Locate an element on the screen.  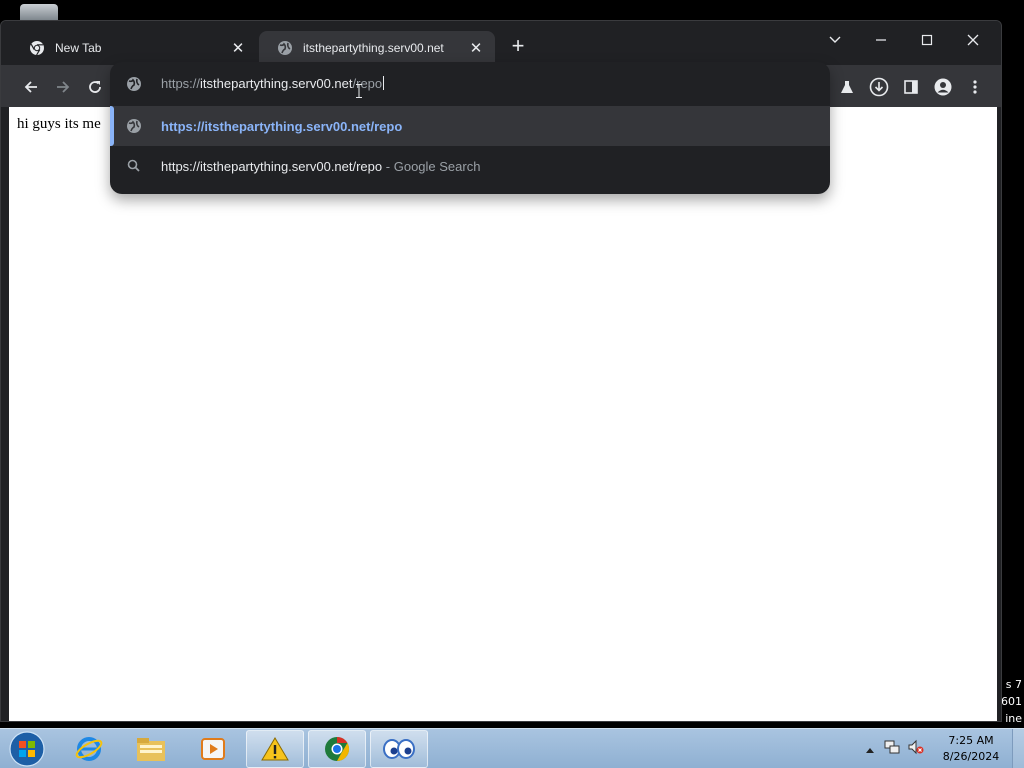
tab-title: itsthepartything.serv00.net is located at coordinates (373, 48).